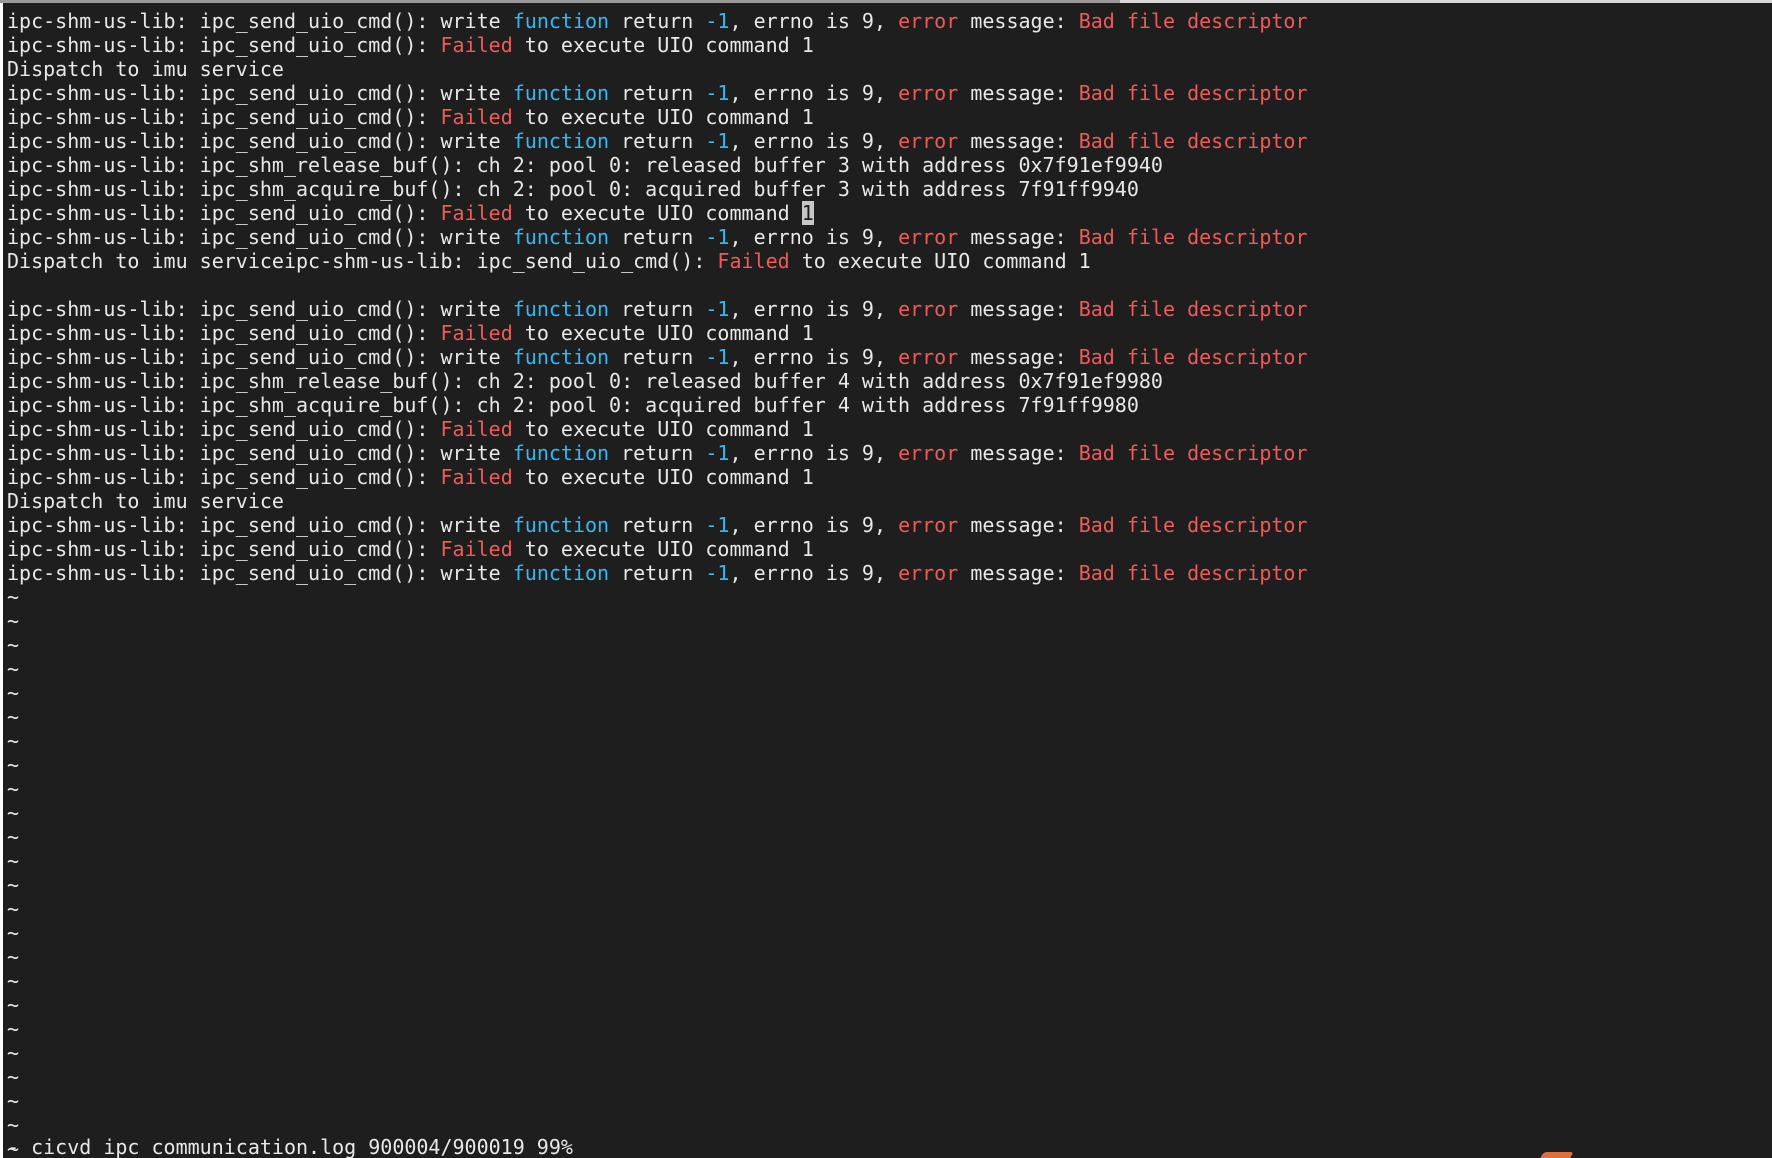 The image size is (1772, 1158). What do you see at coordinates (1557, 1155) in the screenshot?
I see `overlay-tab-icon` at bounding box center [1557, 1155].